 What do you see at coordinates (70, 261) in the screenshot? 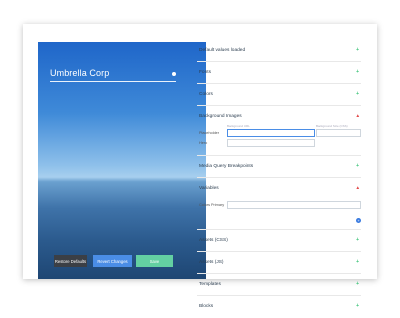
I see `restore-defaults-button: Restore Defaults` at bounding box center [70, 261].